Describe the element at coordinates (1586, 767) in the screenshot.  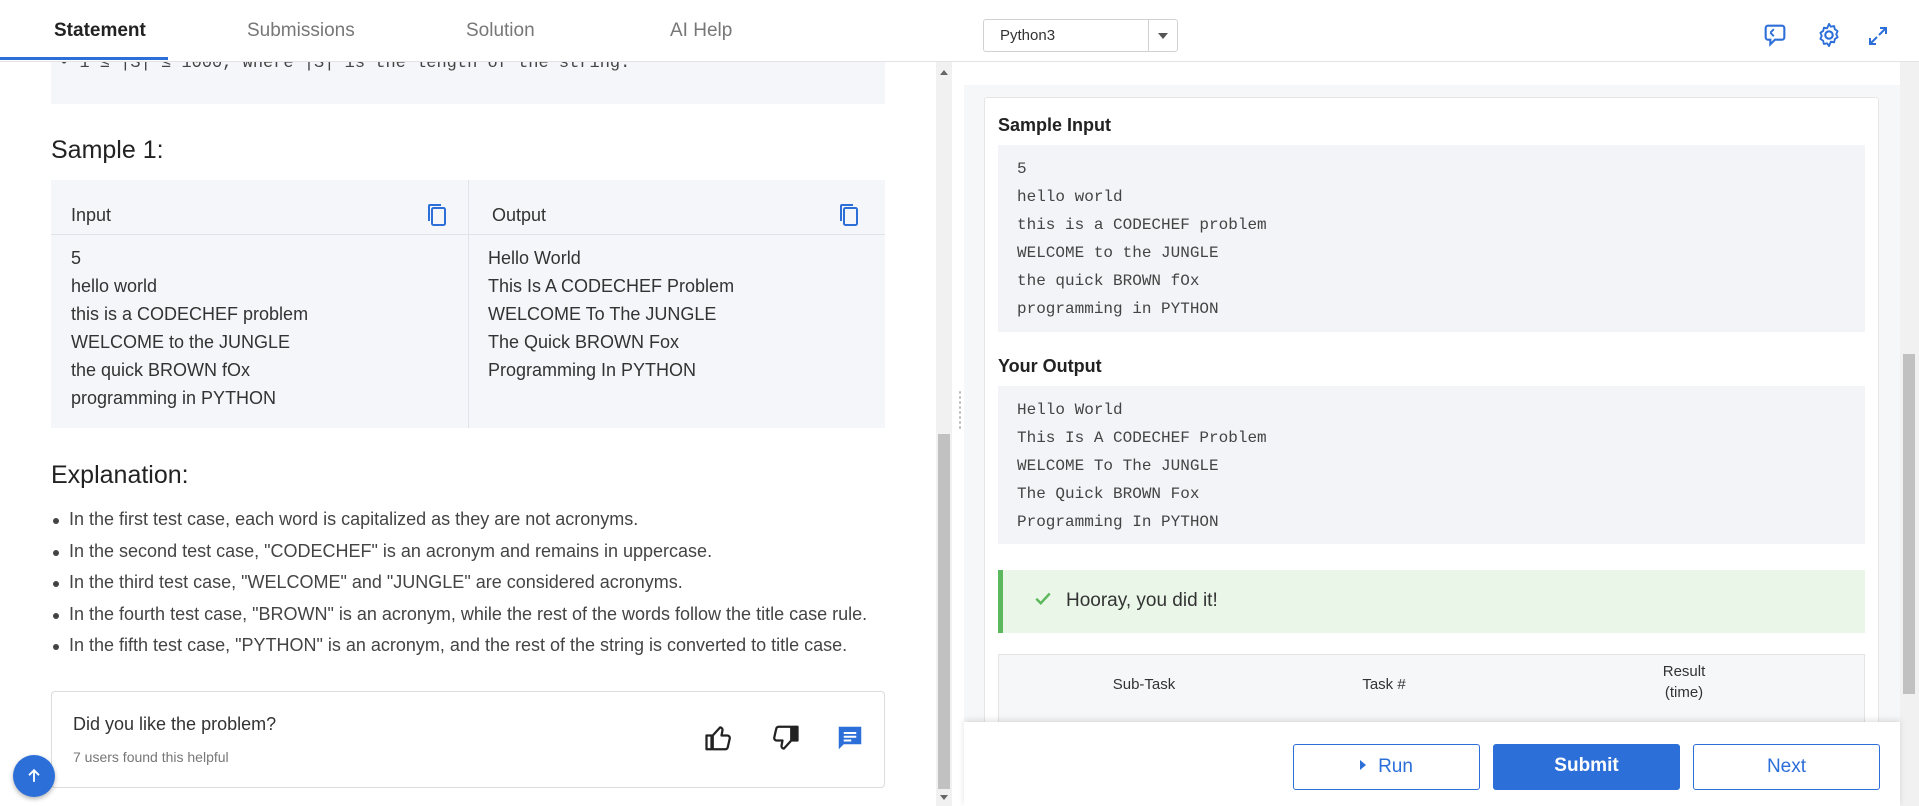
I see `submit-button: Submit` at that location.